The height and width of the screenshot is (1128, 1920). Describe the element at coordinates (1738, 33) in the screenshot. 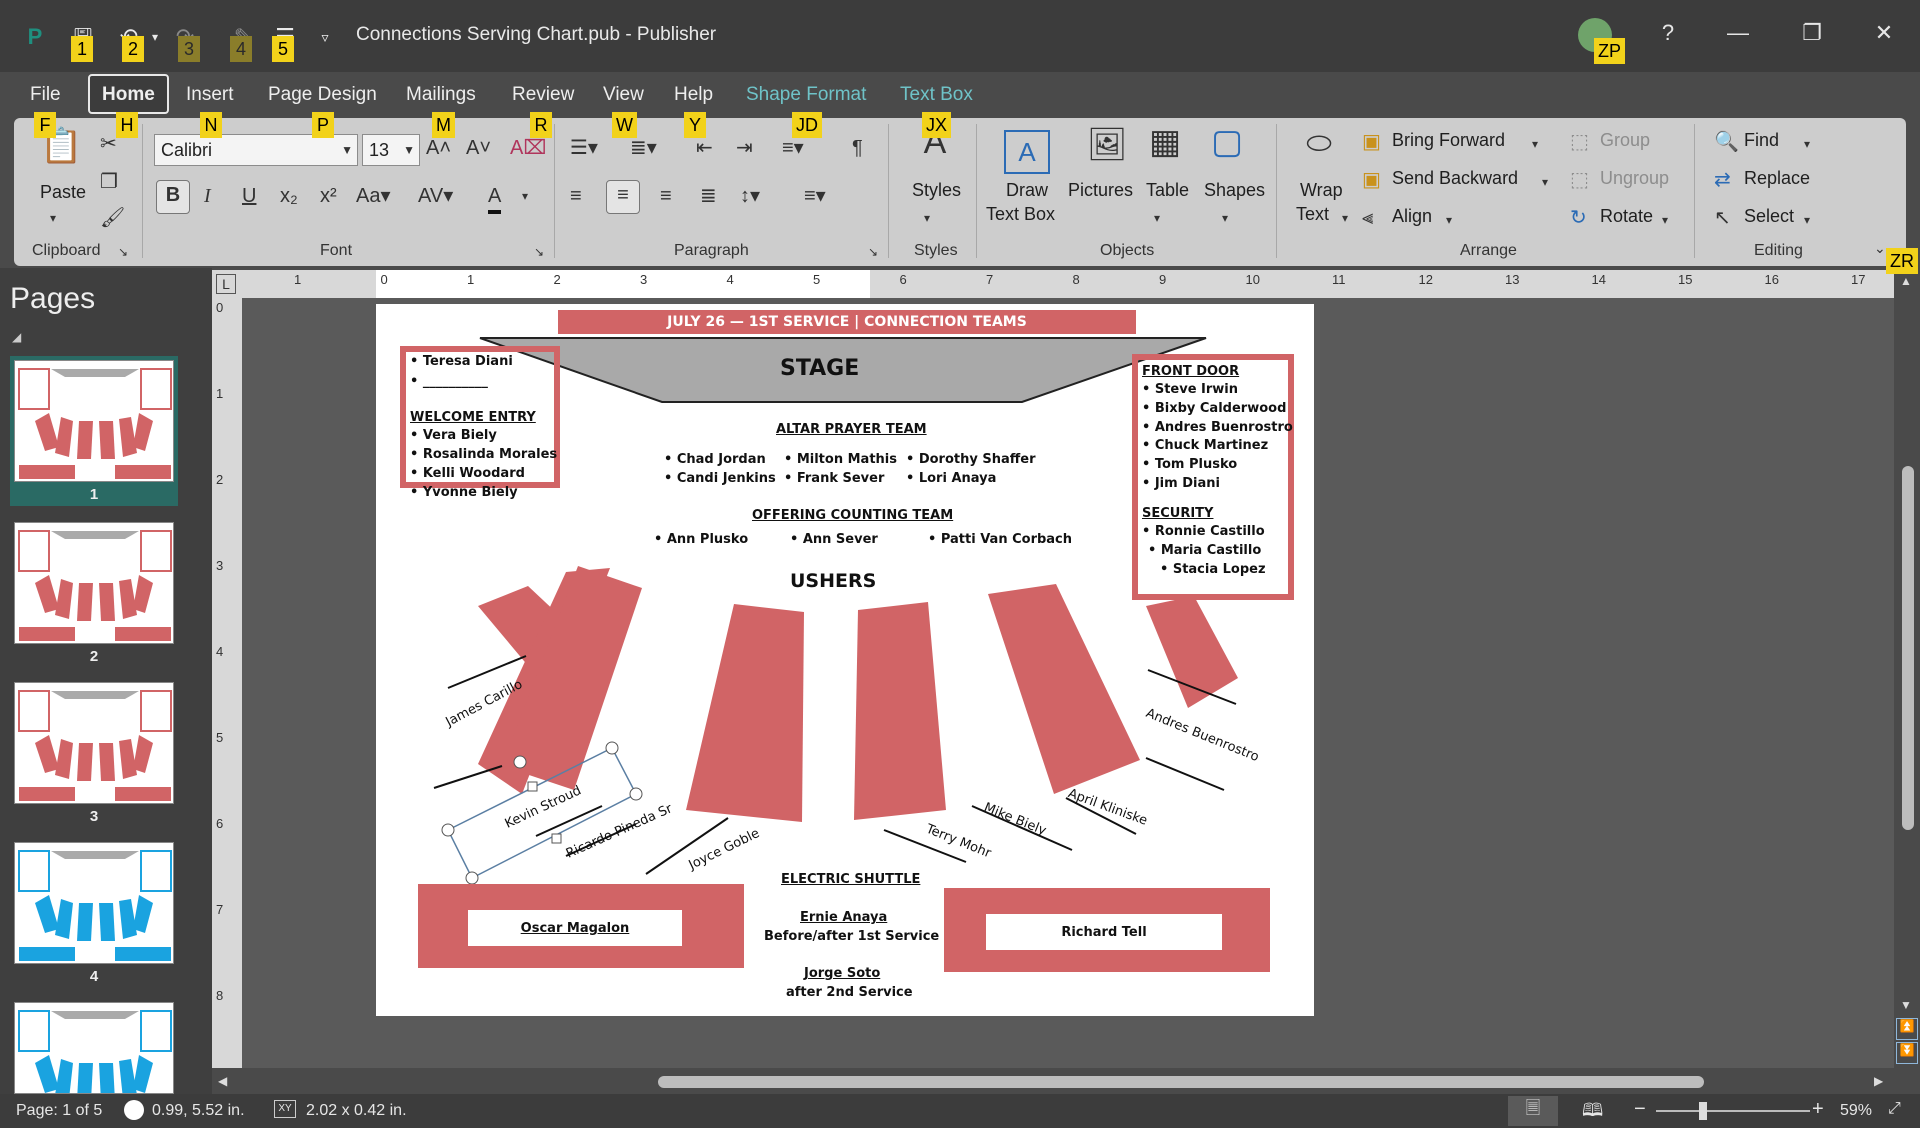

I see `minimize-icon: —` at that location.